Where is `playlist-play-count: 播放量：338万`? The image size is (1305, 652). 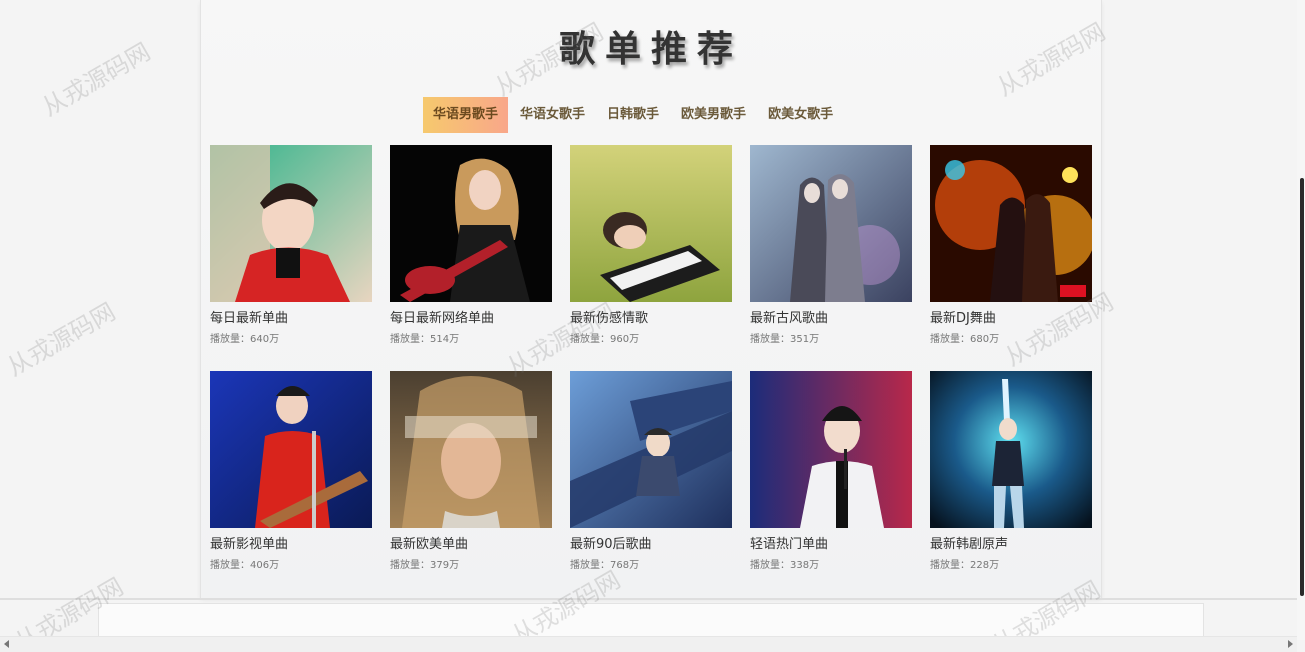 playlist-play-count: 播放量：338万 is located at coordinates (785, 565).